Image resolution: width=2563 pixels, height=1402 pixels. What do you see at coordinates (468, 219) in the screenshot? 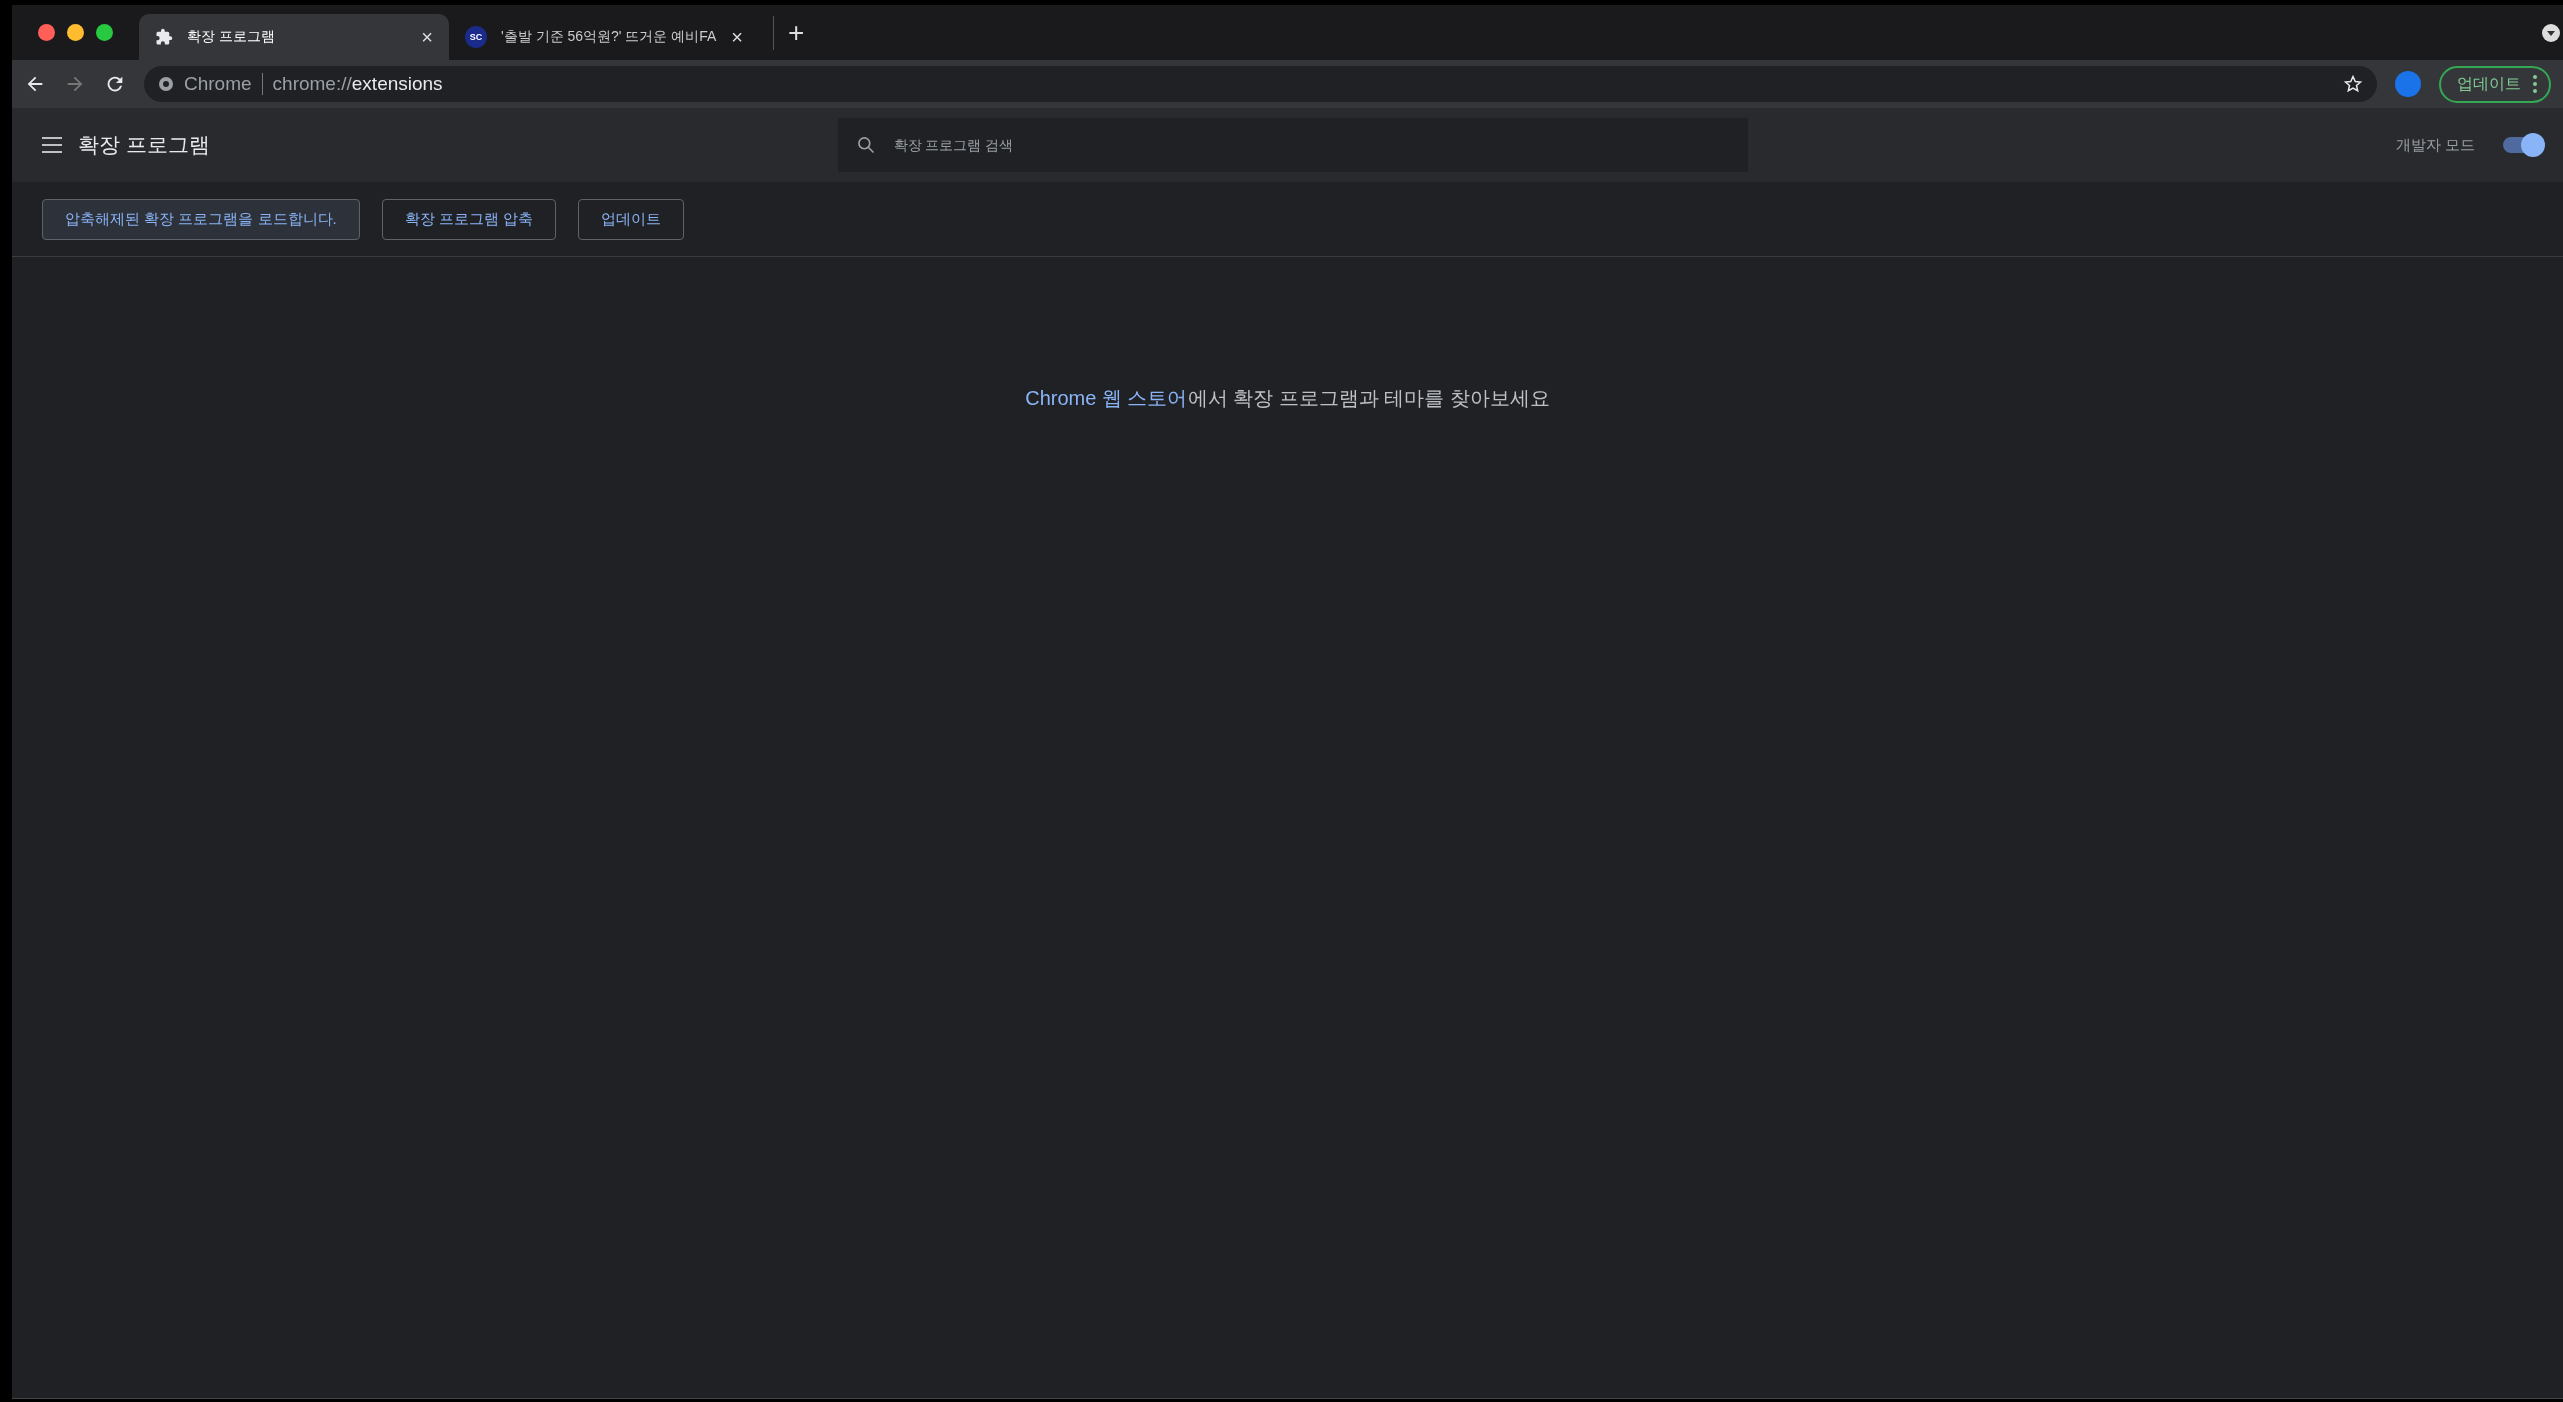
I see `action-button: 확장 프로그램 압축` at bounding box center [468, 219].